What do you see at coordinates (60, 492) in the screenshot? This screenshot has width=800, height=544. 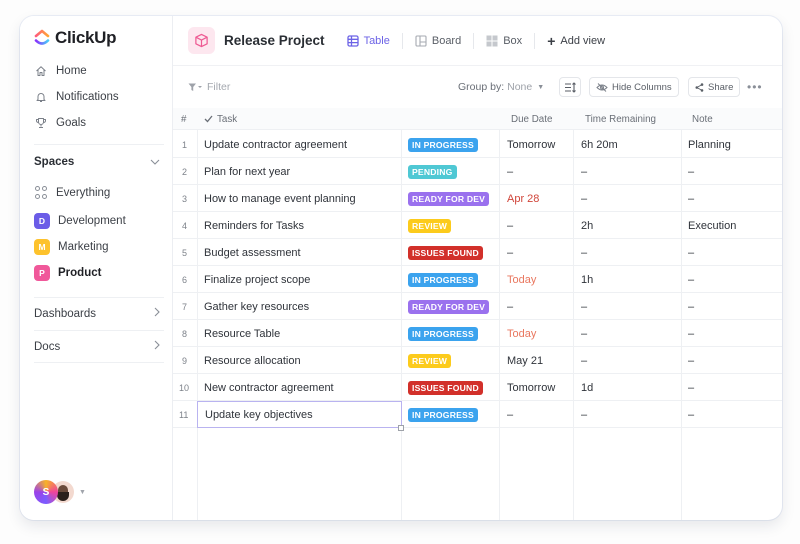 I see `user-menu: S ▼` at bounding box center [60, 492].